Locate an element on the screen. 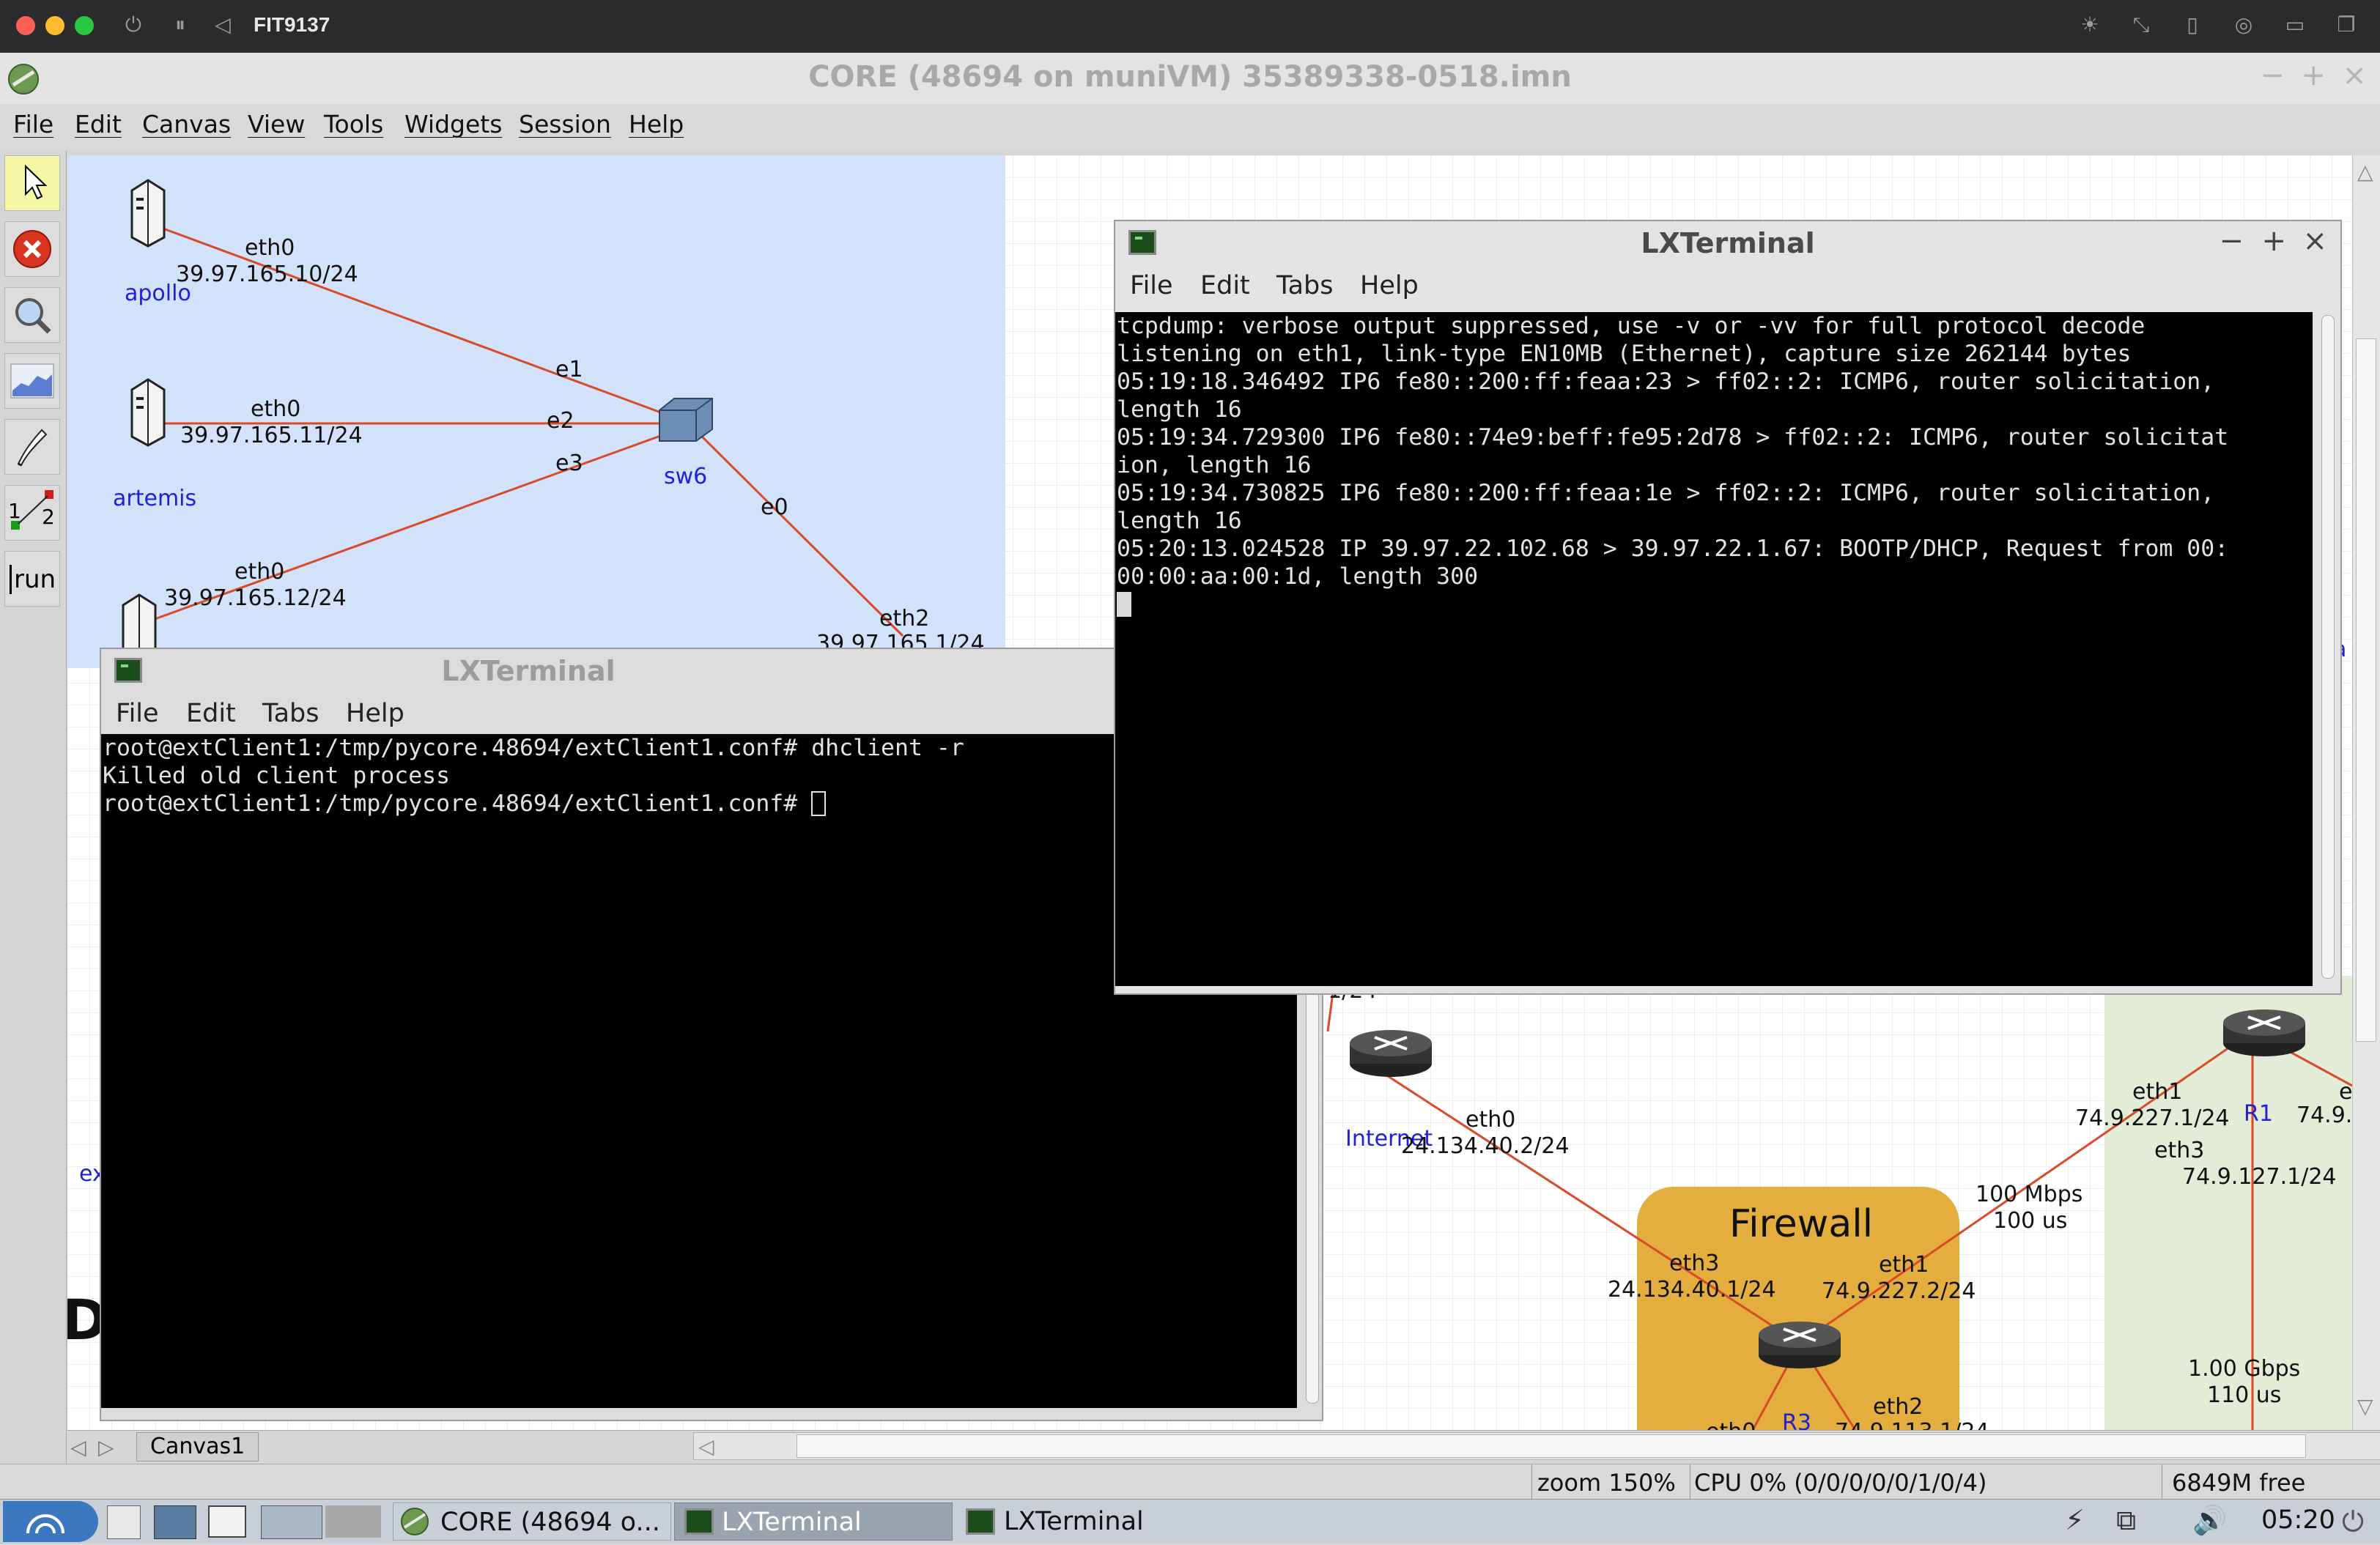 This screenshot has width=2380, height=1545. status-memory: 6849M free is located at coordinates (2239, 1483).